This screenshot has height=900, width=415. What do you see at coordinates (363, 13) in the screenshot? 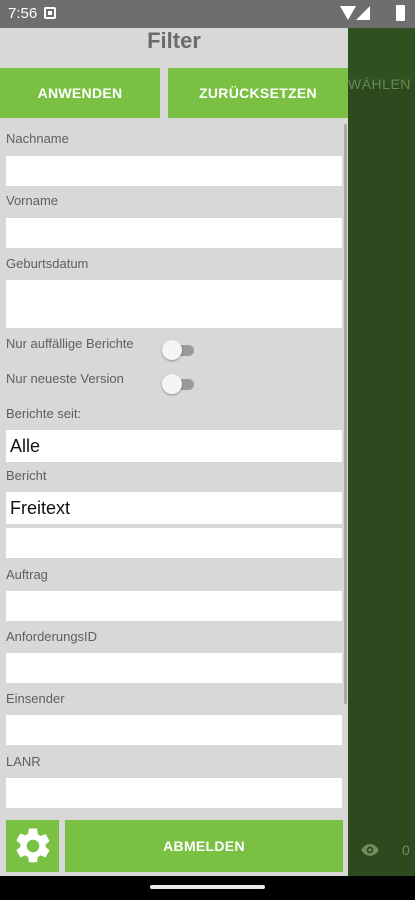
I see `signal-icon` at bounding box center [363, 13].